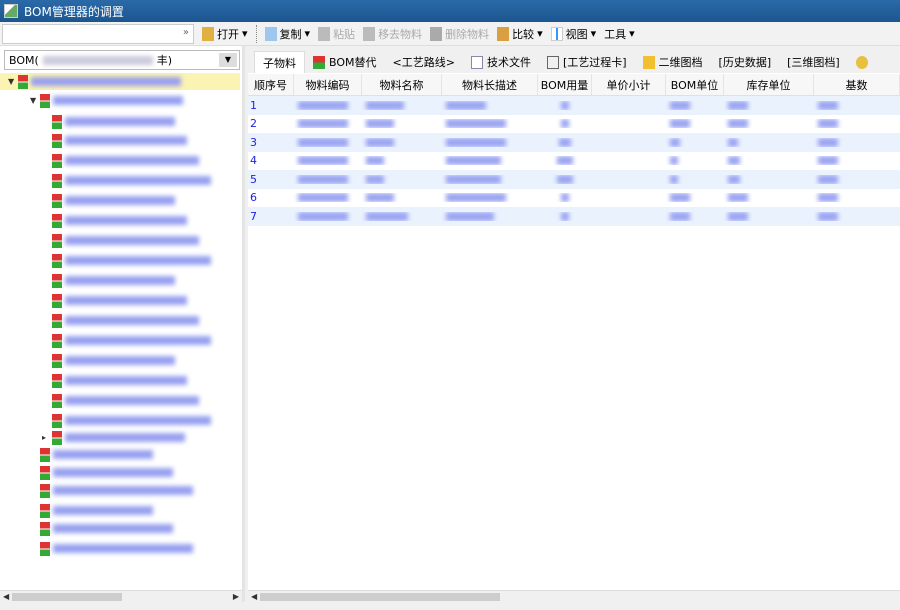  I want to click on table-row: 2, so click(574, 124).